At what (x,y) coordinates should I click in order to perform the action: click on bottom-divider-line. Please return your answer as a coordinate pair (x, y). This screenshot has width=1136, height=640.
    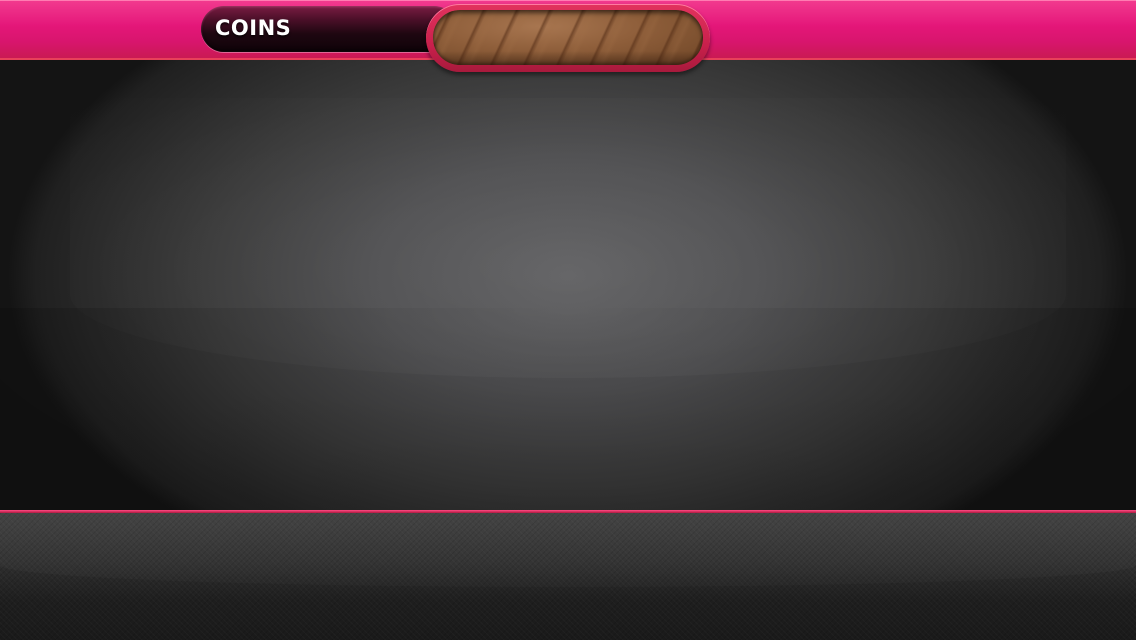
    Looking at the image, I should click on (568, 511).